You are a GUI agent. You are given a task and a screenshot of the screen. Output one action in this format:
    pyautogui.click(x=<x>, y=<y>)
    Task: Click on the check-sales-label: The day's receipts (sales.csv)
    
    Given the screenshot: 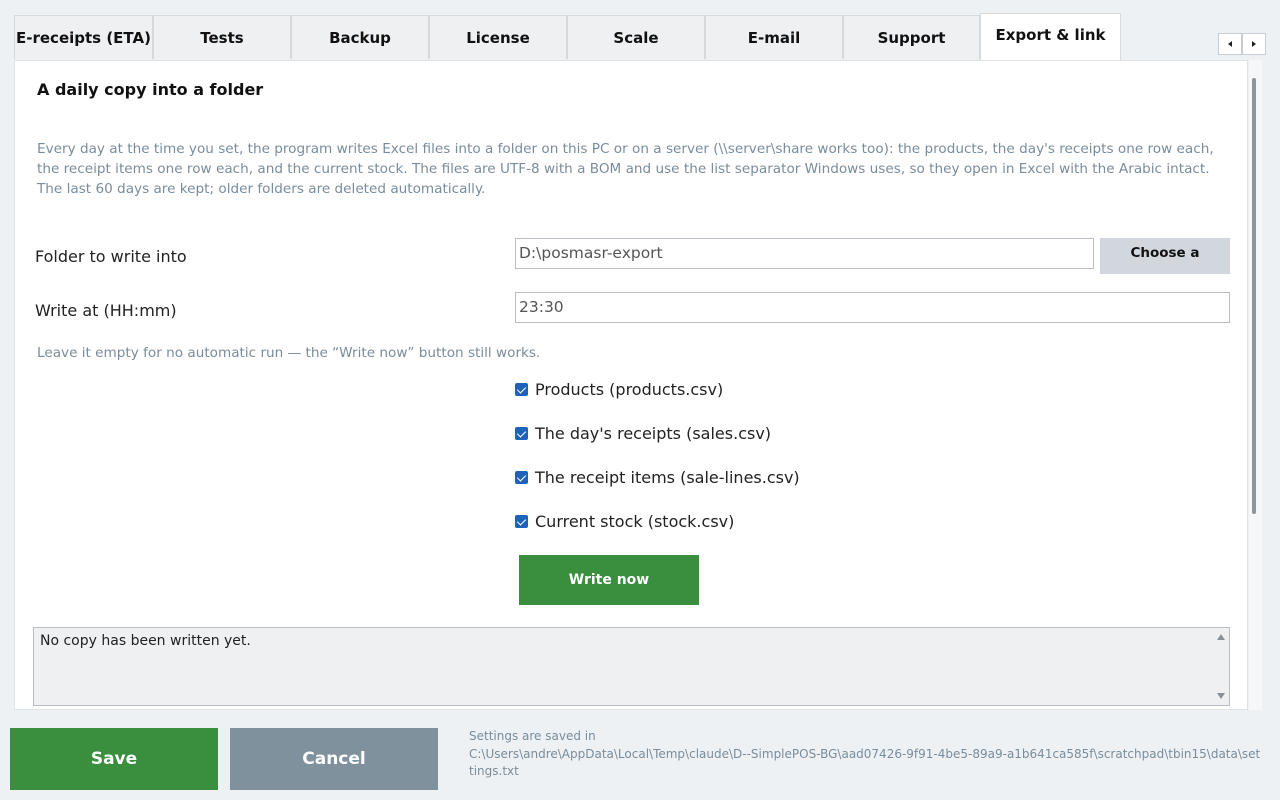 What is the action you would take?
    pyautogui.click(x=653, y=433)
    